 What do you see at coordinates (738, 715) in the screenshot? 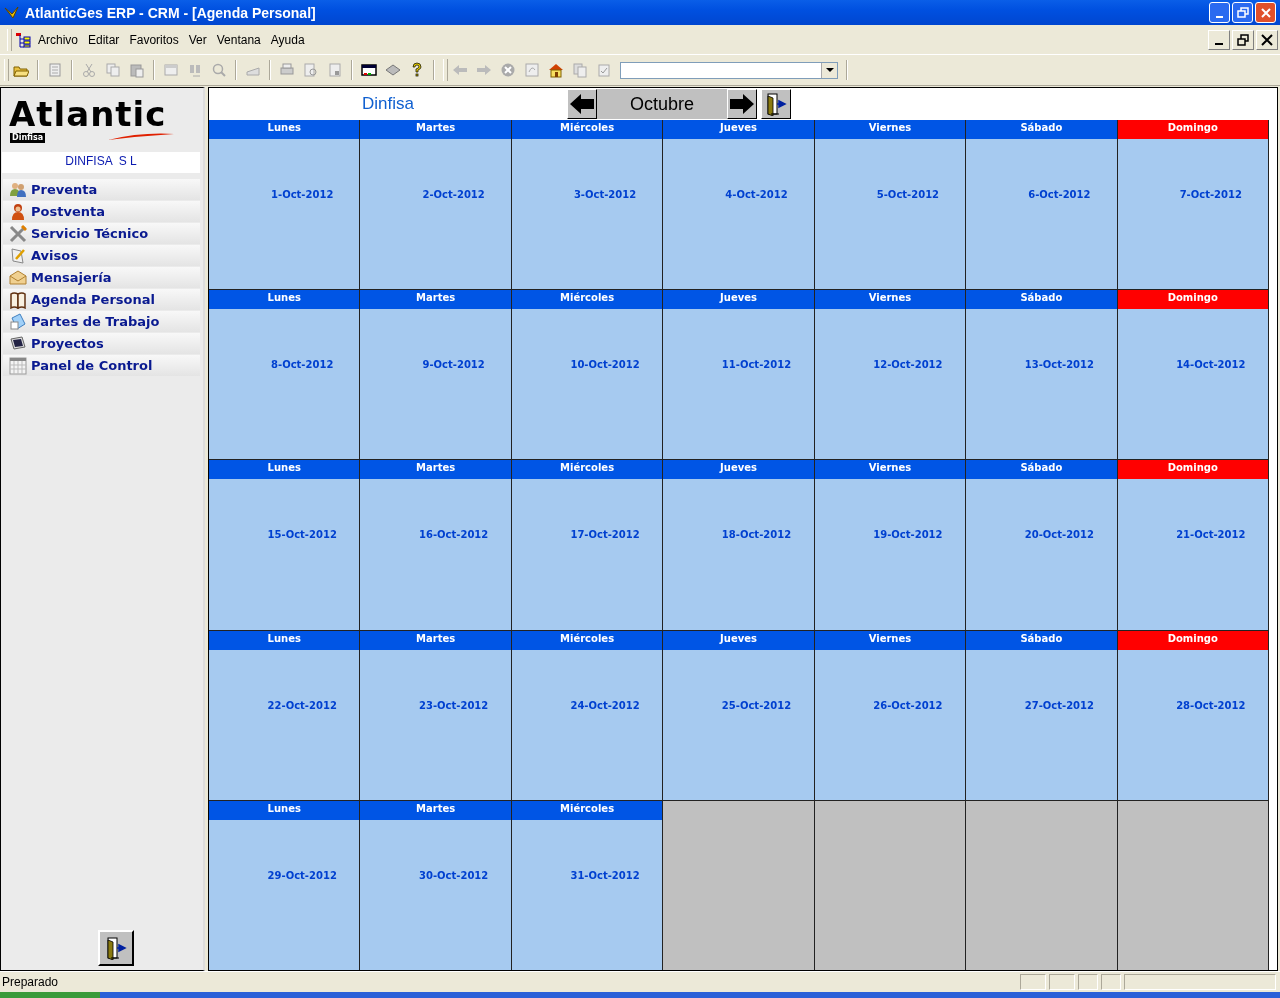
I see `day-cell: Jueves 25-Oct-2012` at bounding box center [738, 715].